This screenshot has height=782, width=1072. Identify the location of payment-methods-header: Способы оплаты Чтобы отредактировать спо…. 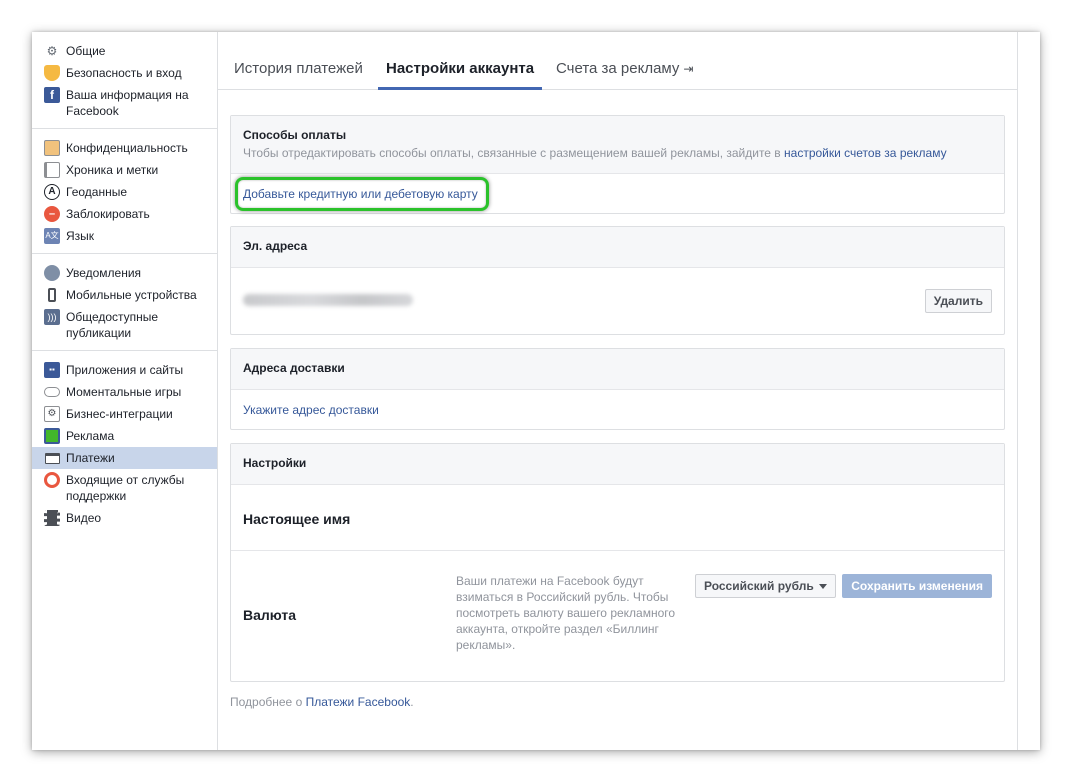
(617, 145).